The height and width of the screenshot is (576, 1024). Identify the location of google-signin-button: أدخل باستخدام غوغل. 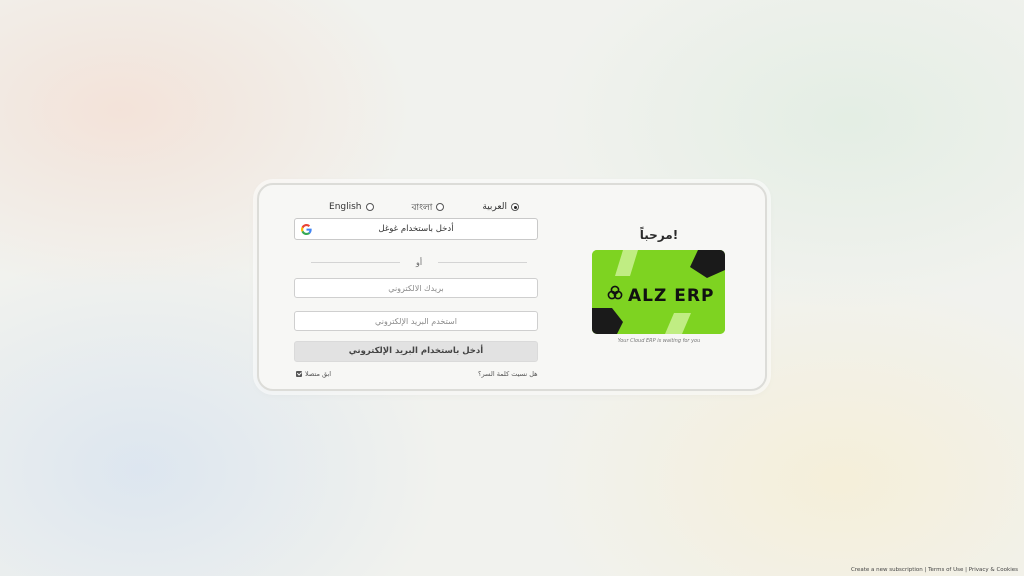
(416, 229).